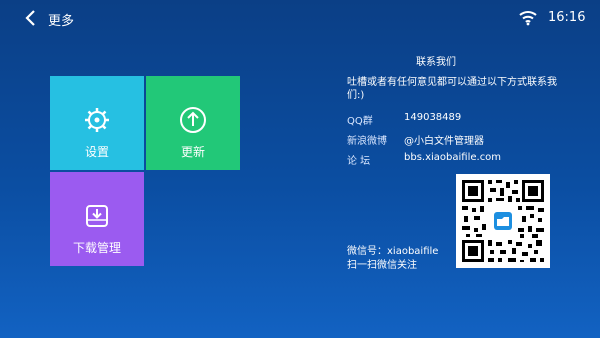 This screenshot has height=338, width=600. What do you see at coordinates (444, 141) in the screenshot?
I see `weibo-value: @小白文件管理器` at bounding box center [444, 141].